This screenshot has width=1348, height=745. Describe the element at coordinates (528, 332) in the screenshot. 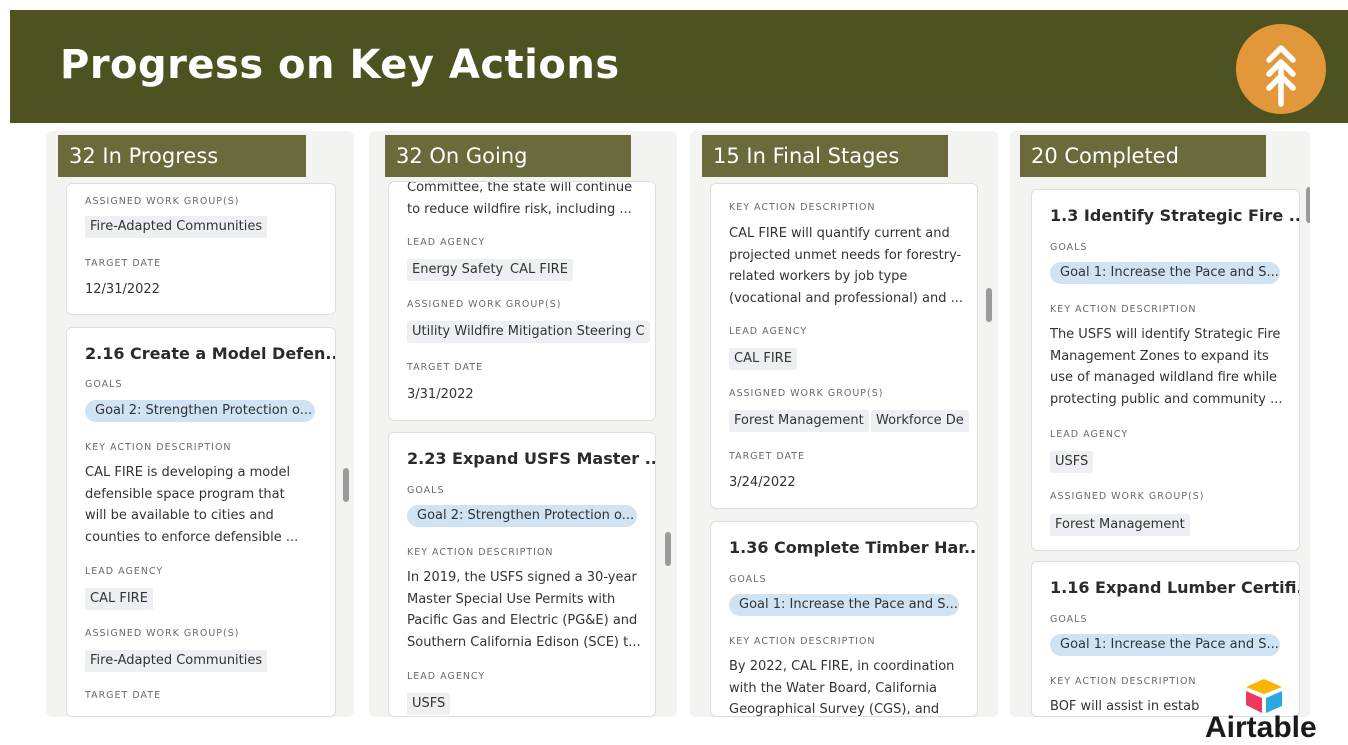

I see `work-group-tag: Utility Wildfire Mitigation Steering C` at that location.